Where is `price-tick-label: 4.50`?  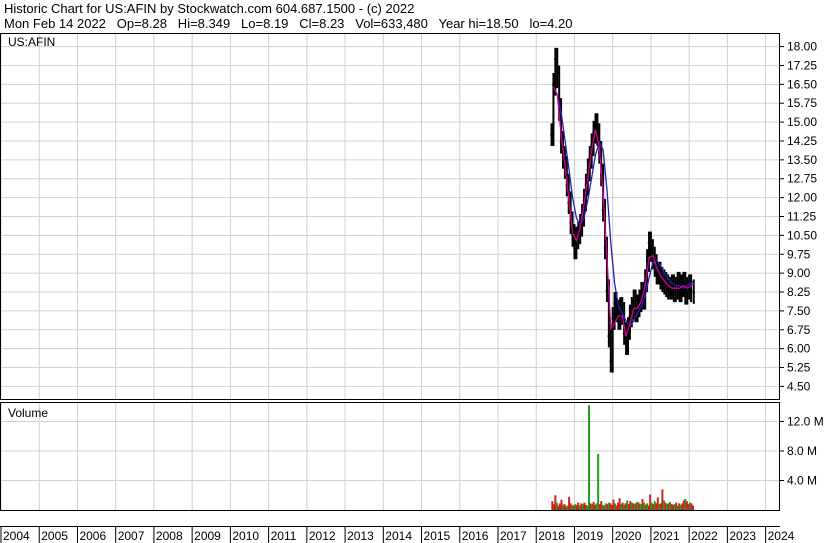
price-tick-label: 4.50 is located at coordinates (799, 386).